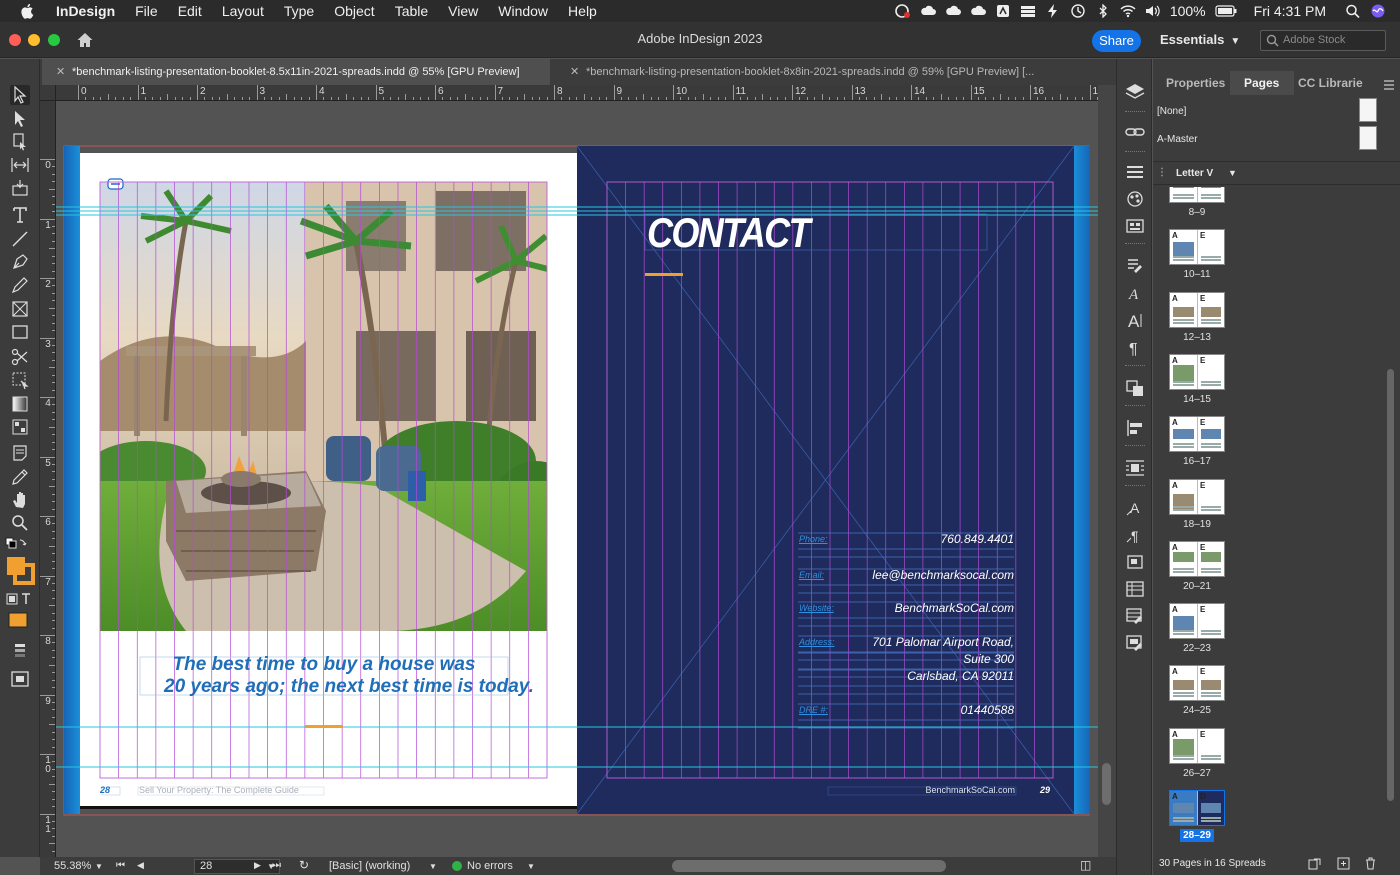 The height and width of the screenshot is (875, 1400). What do you see at coordinates (523, 11) in the screenshot?
I see `menu-window: Window` at bounding box center [523, 11].